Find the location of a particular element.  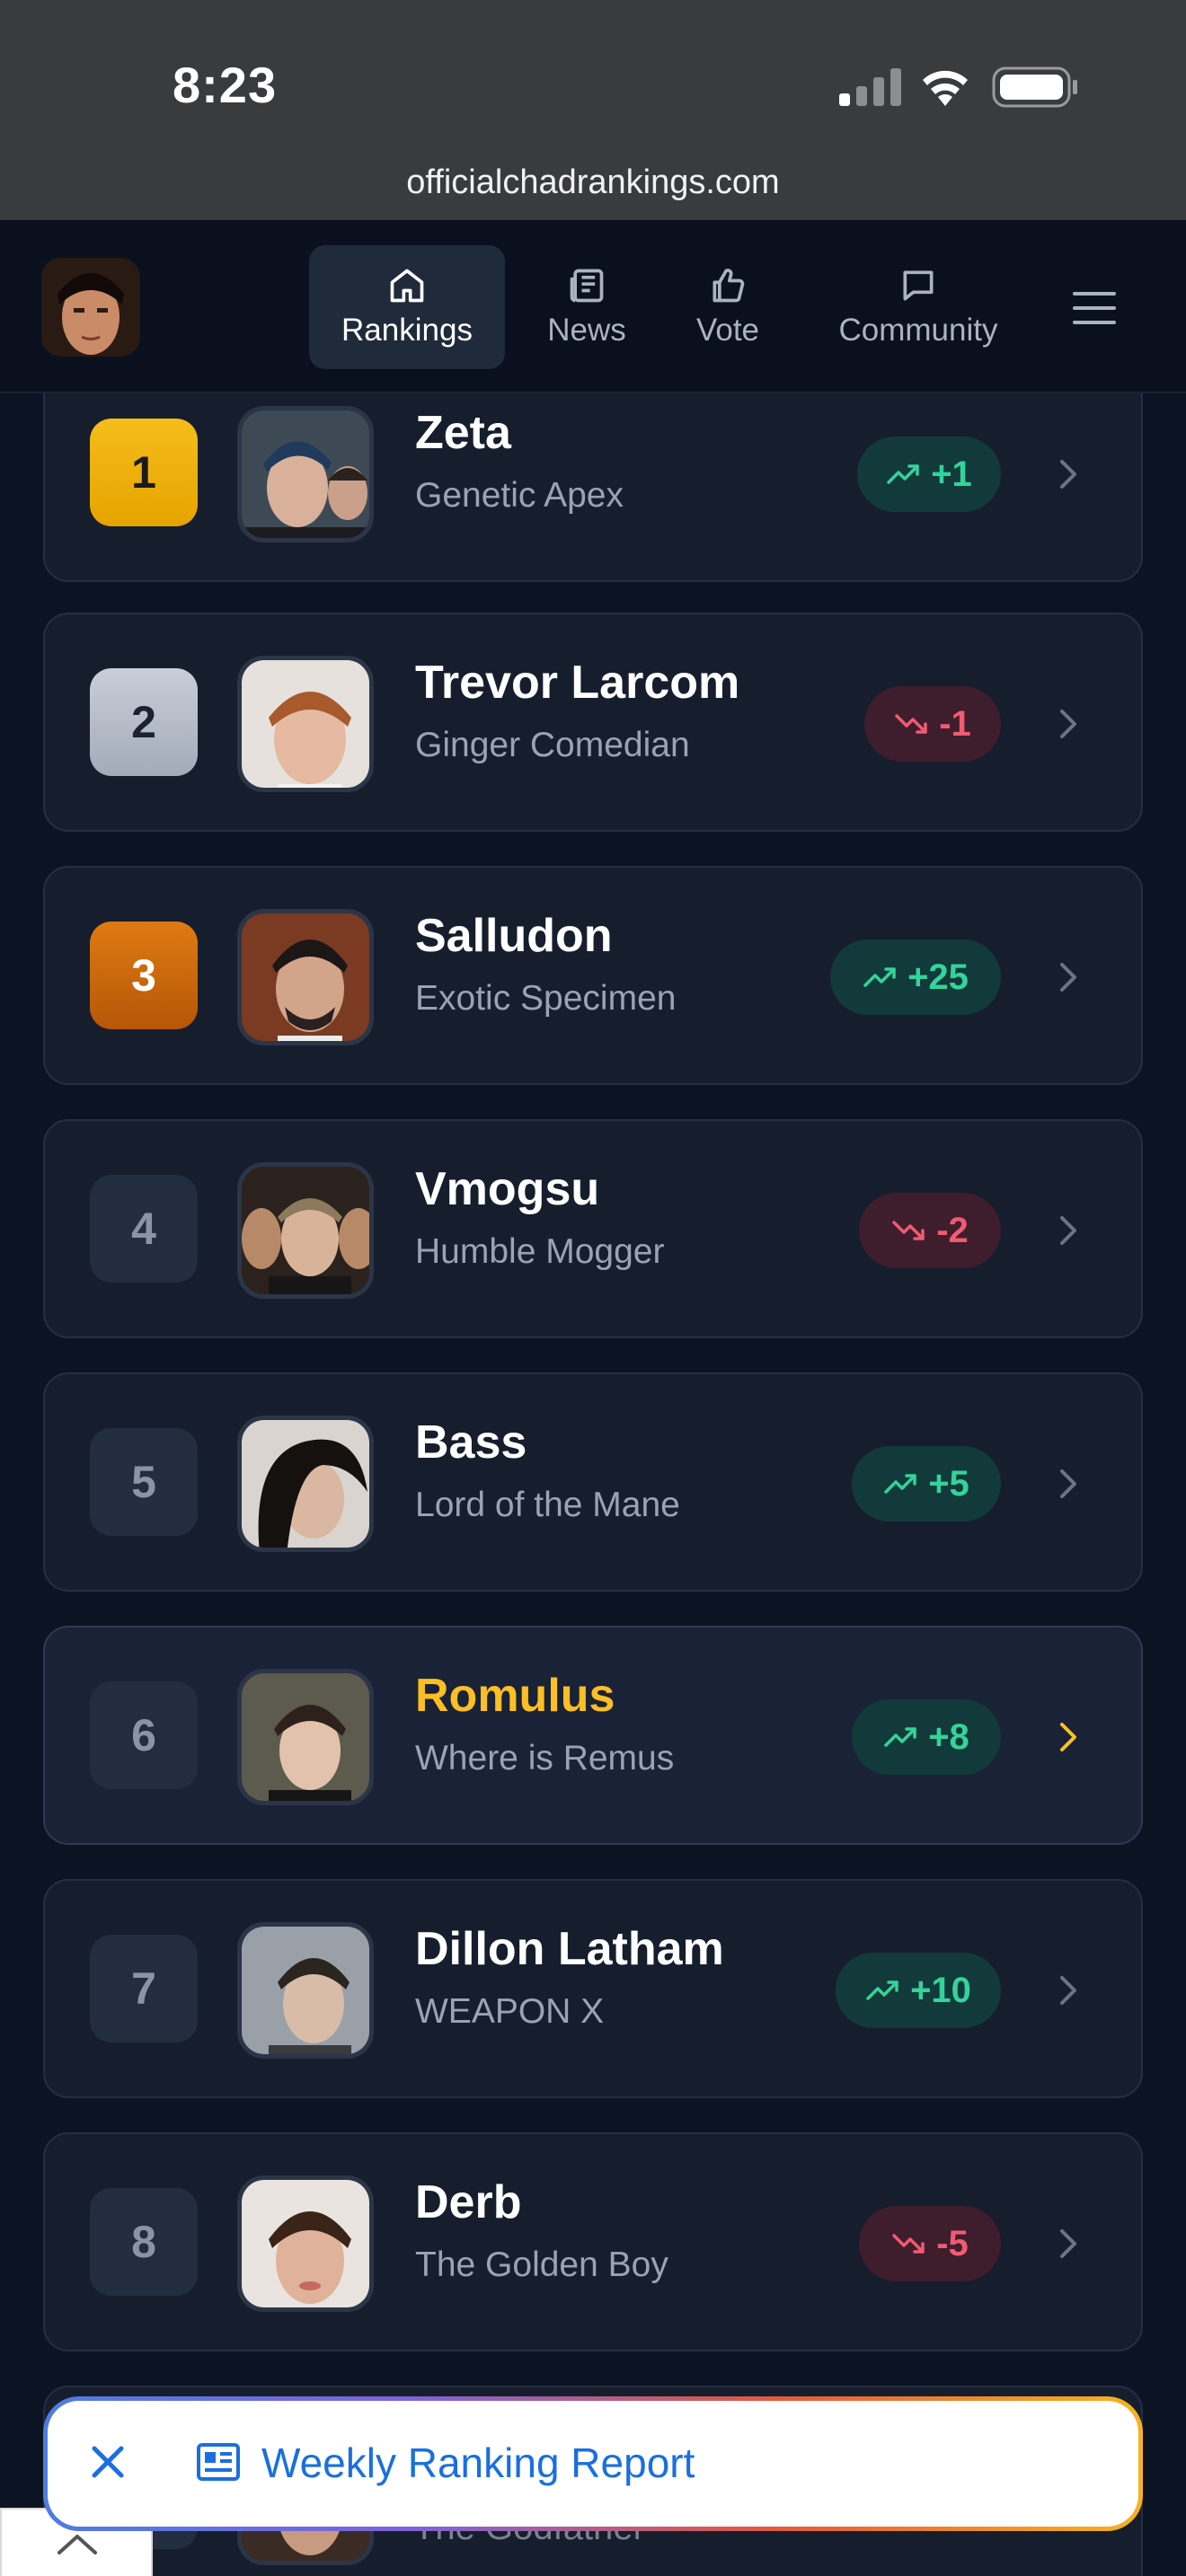

top-navigation: Rankings News Vote Community is located at coordinates (593, 306).